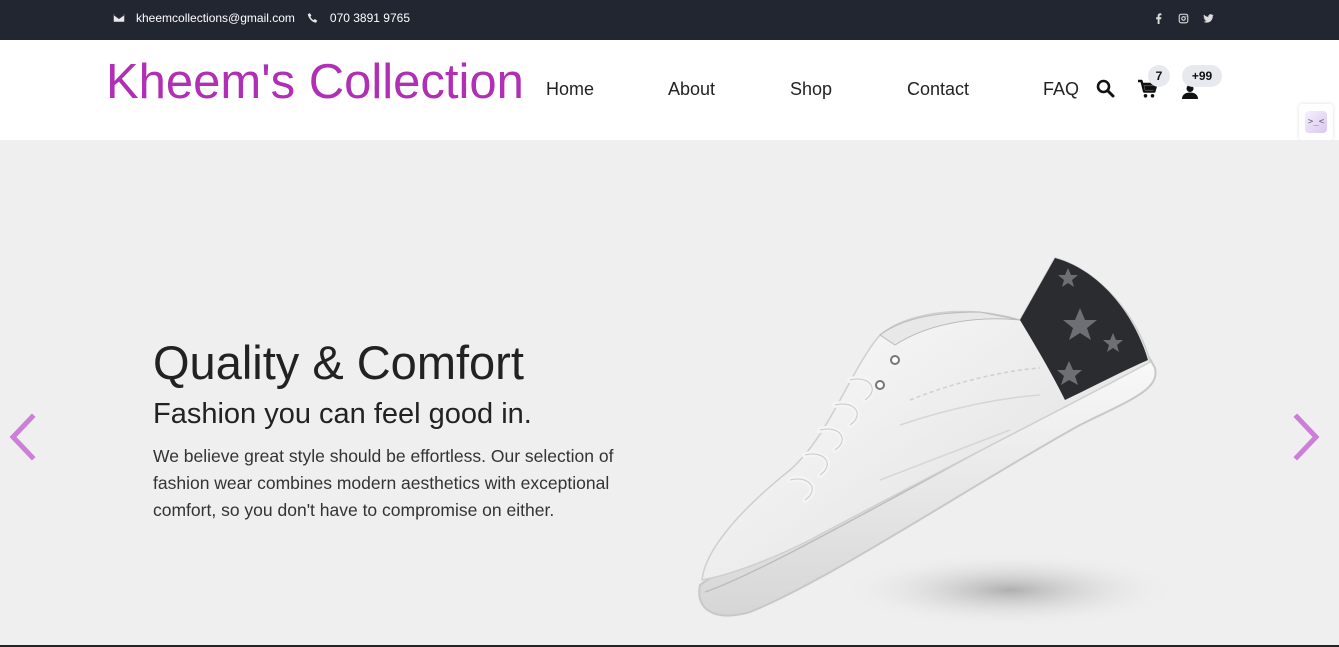 Image resolution: width=1339 pixels, height=647 pixels. I want to click on chevron-right-icon, so click(1306, 437).